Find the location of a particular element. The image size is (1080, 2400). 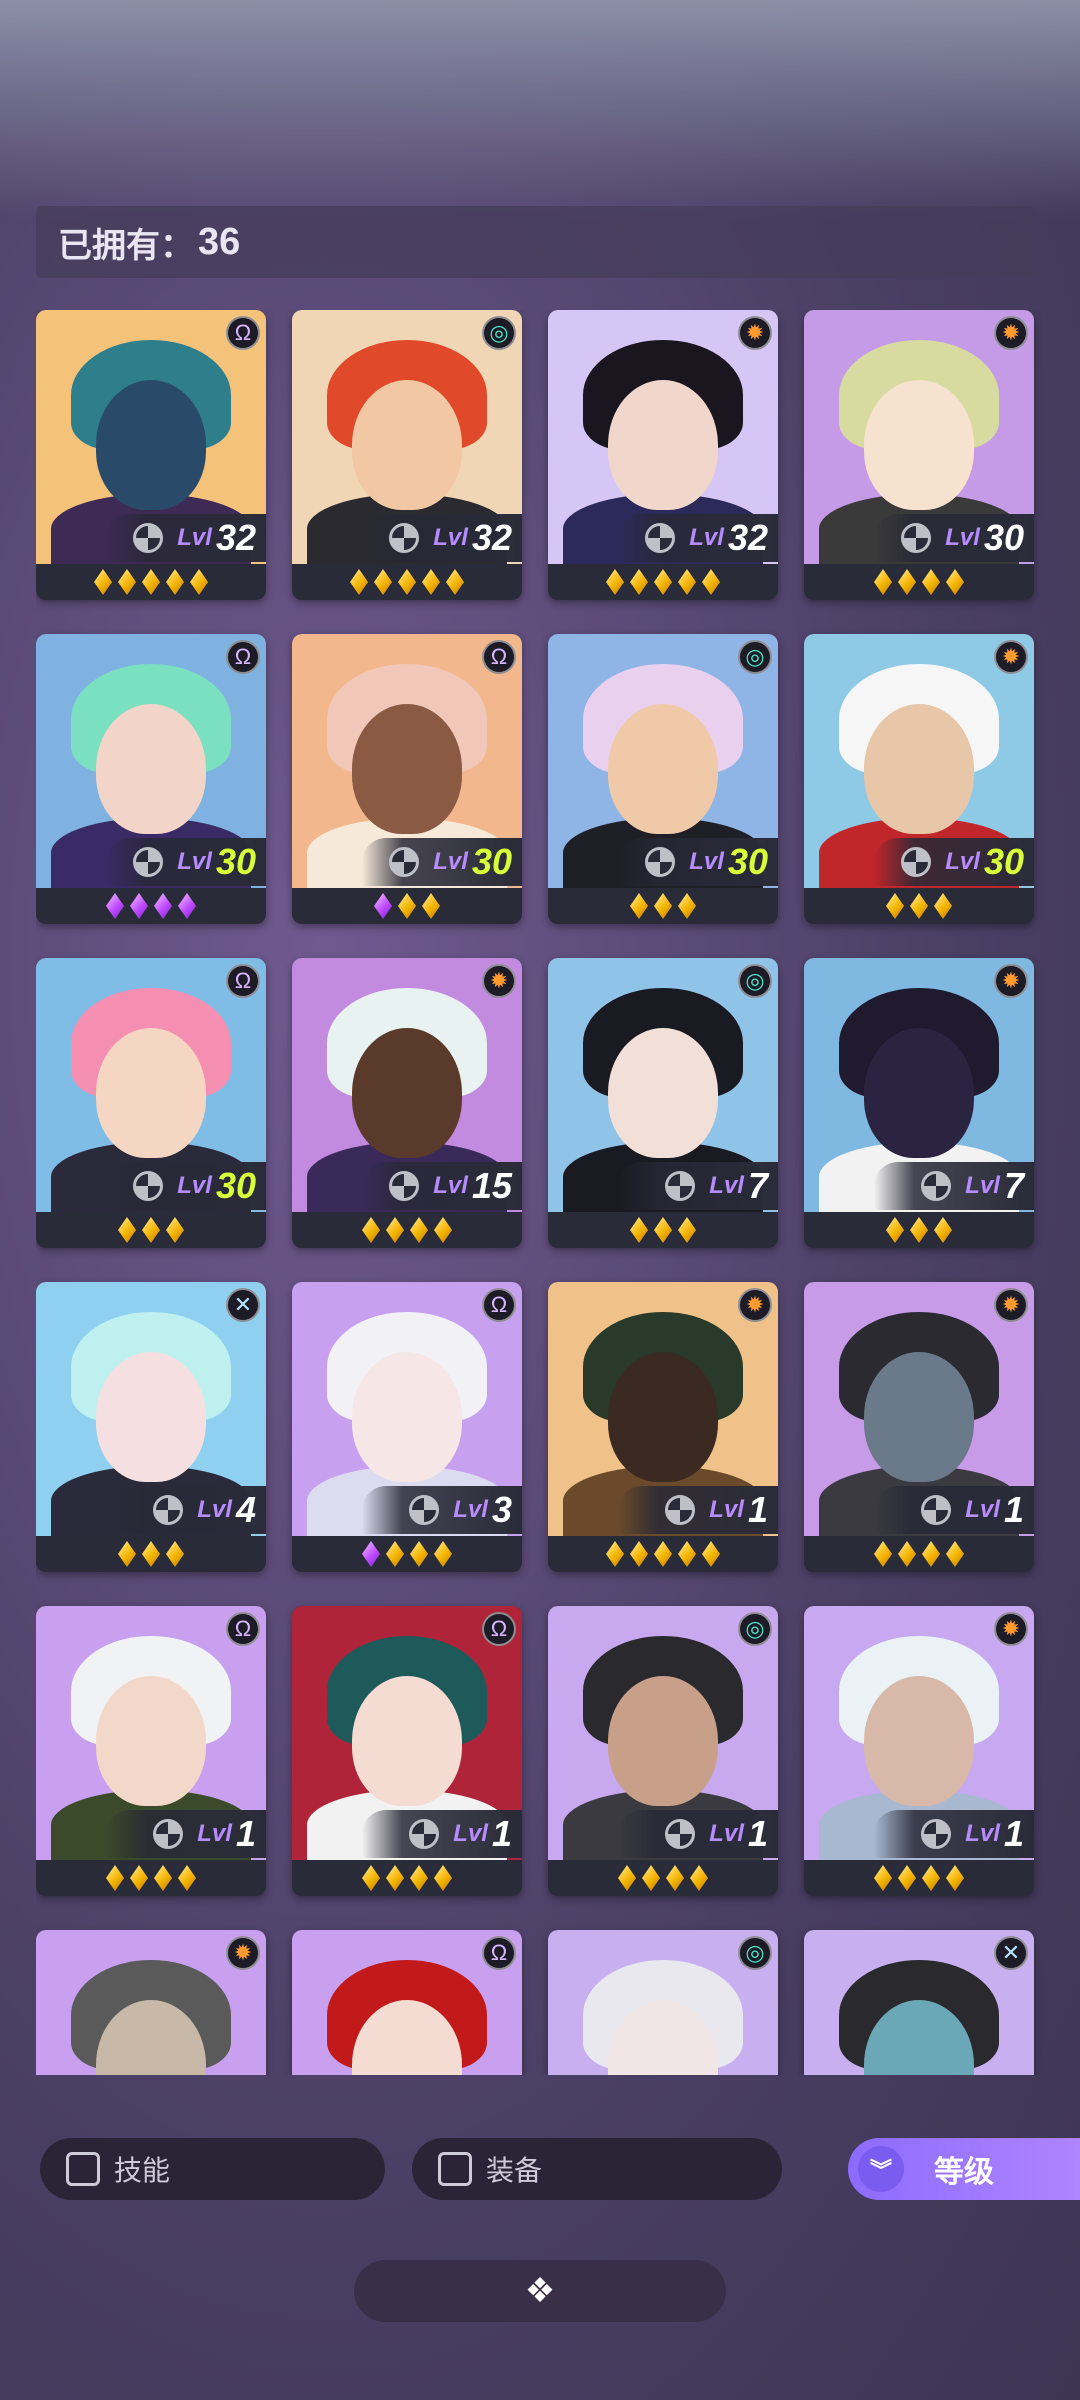

hero-card: ✹ Lvl 15 is located at coordinates (407, 1103).